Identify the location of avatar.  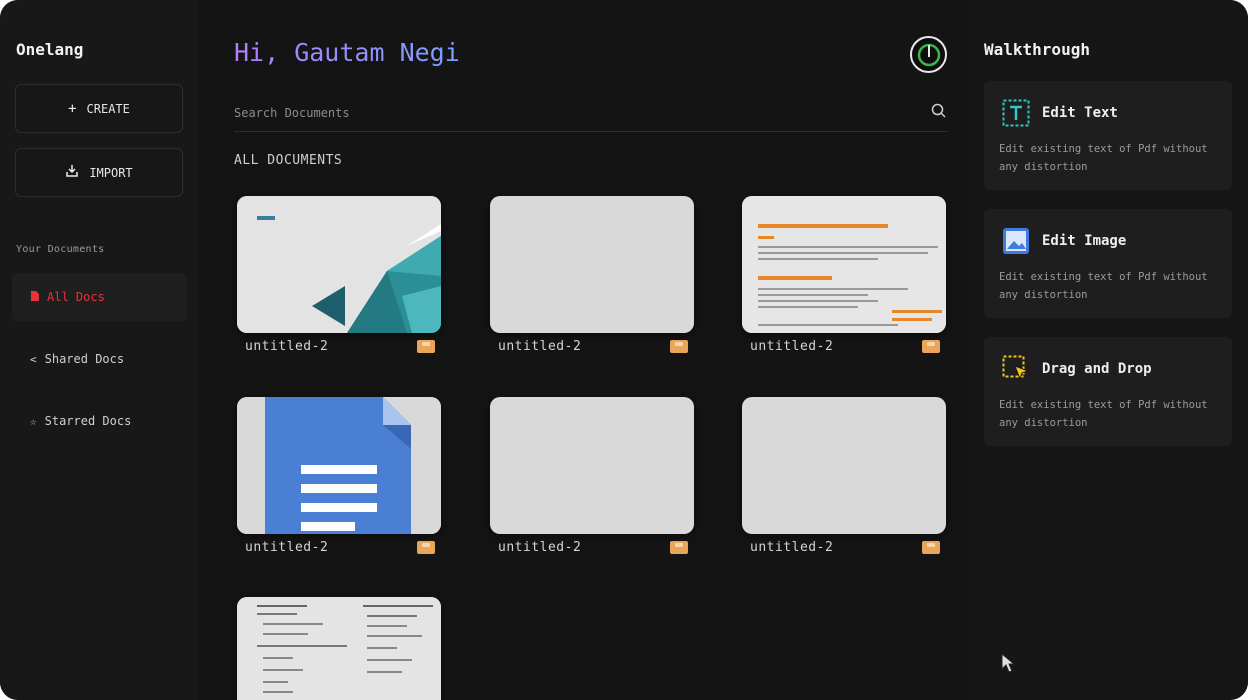
(928, 54).